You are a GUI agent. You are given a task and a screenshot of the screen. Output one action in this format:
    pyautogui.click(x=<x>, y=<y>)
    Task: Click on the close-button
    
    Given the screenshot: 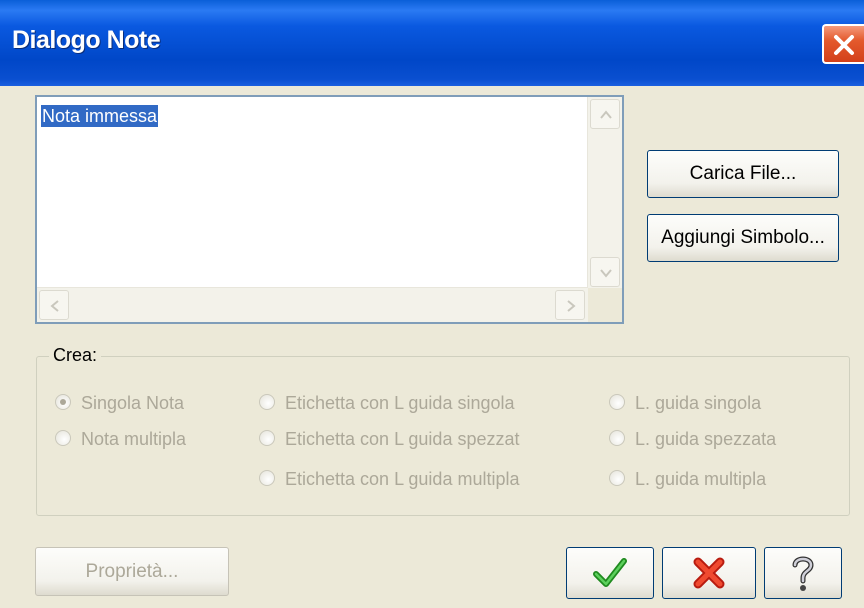 What is the action you would take?
    pyautogui.click(x=843, y=44)
    